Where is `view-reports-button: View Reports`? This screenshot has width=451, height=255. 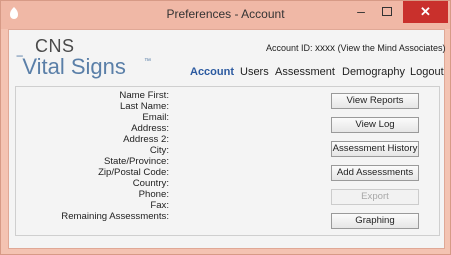 view-reports-button: View Reports is located at coordinates (375, 101).